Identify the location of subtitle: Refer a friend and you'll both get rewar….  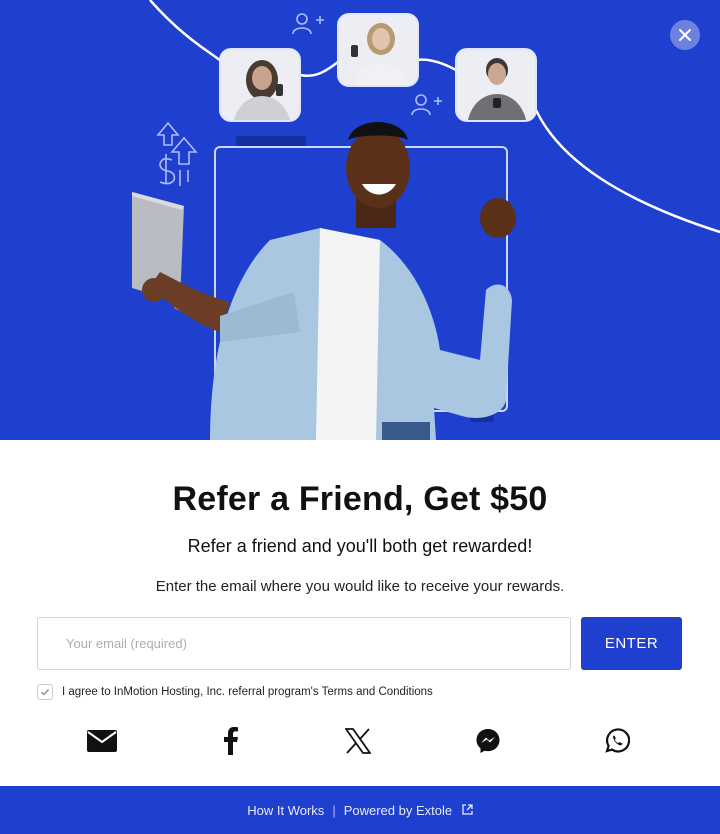
(360, 546).